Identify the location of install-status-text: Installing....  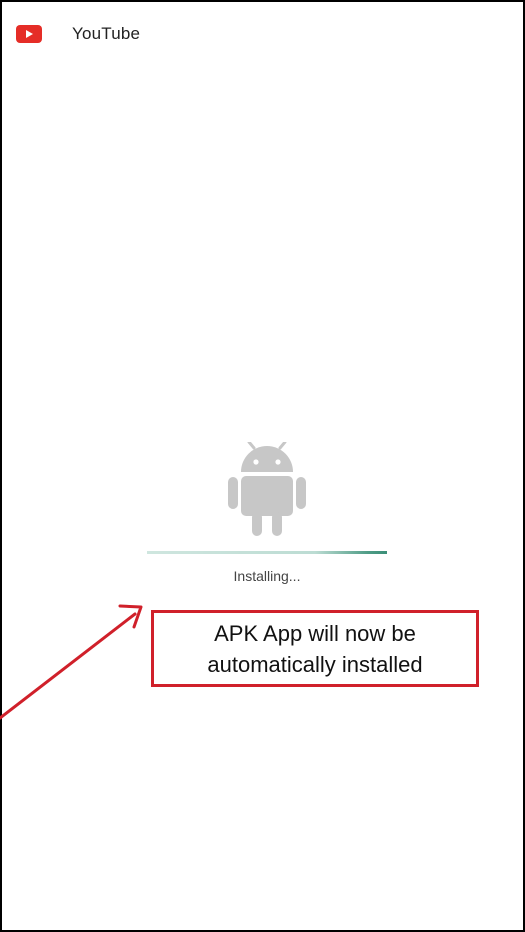
(267, 576).